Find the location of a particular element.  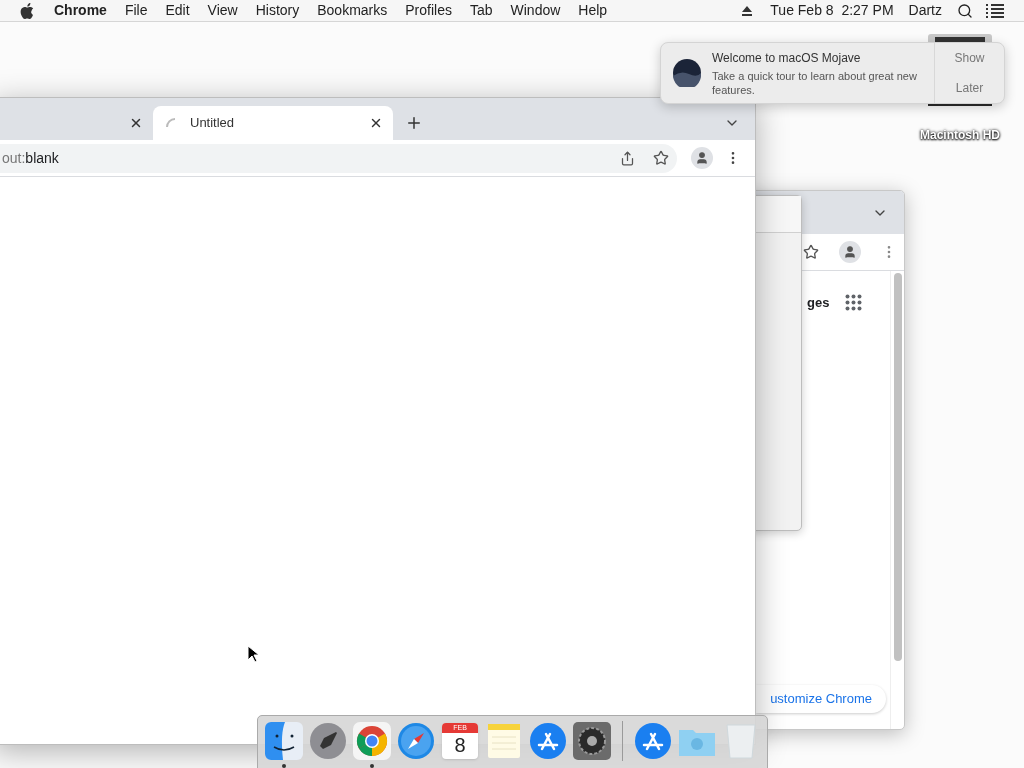

address-bar: out:blank is located at coordinates (338, 158).